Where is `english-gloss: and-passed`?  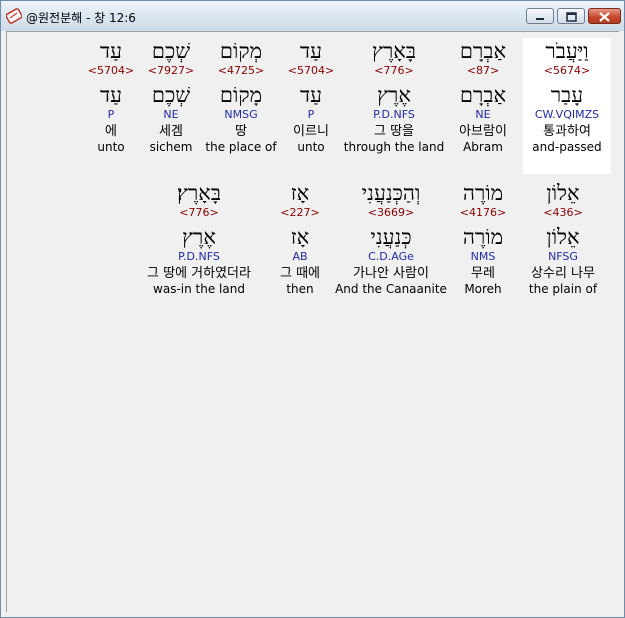 english-gloss: and-passed is located at coordinates (567, 147).